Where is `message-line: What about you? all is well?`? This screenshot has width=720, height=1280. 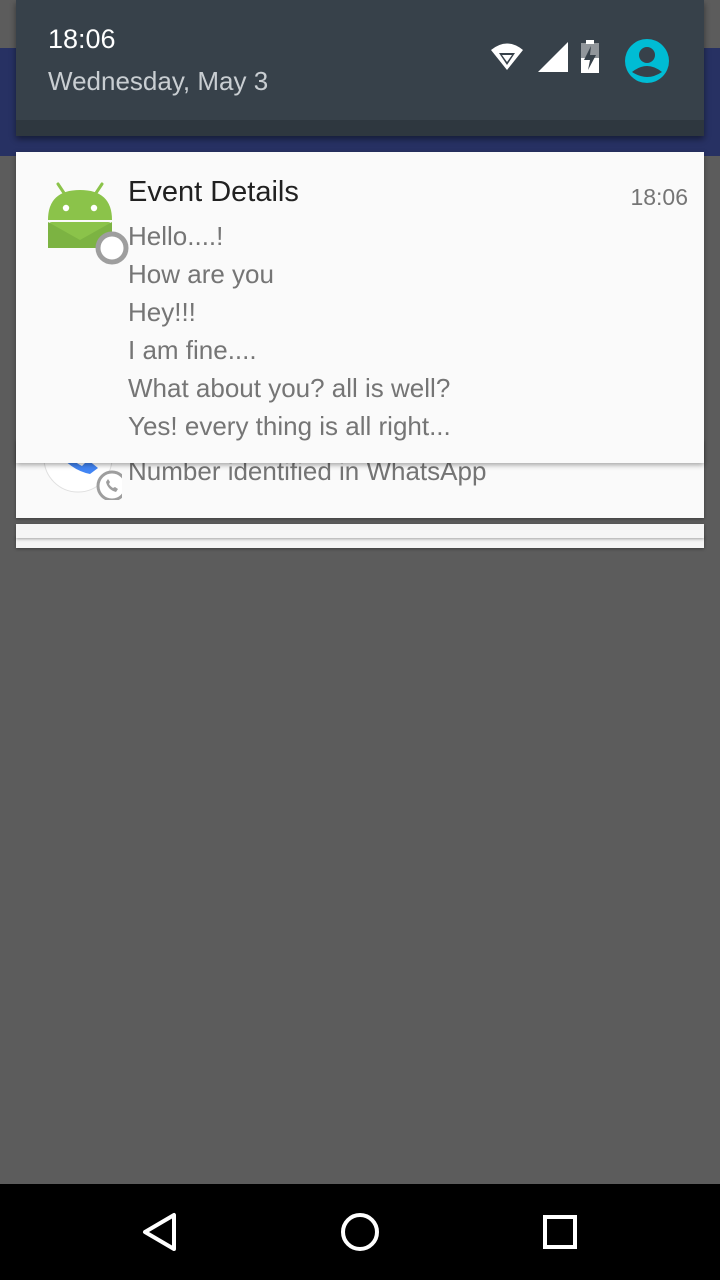
message-line: What about you? all is well? is located at coordinates (289, 388).